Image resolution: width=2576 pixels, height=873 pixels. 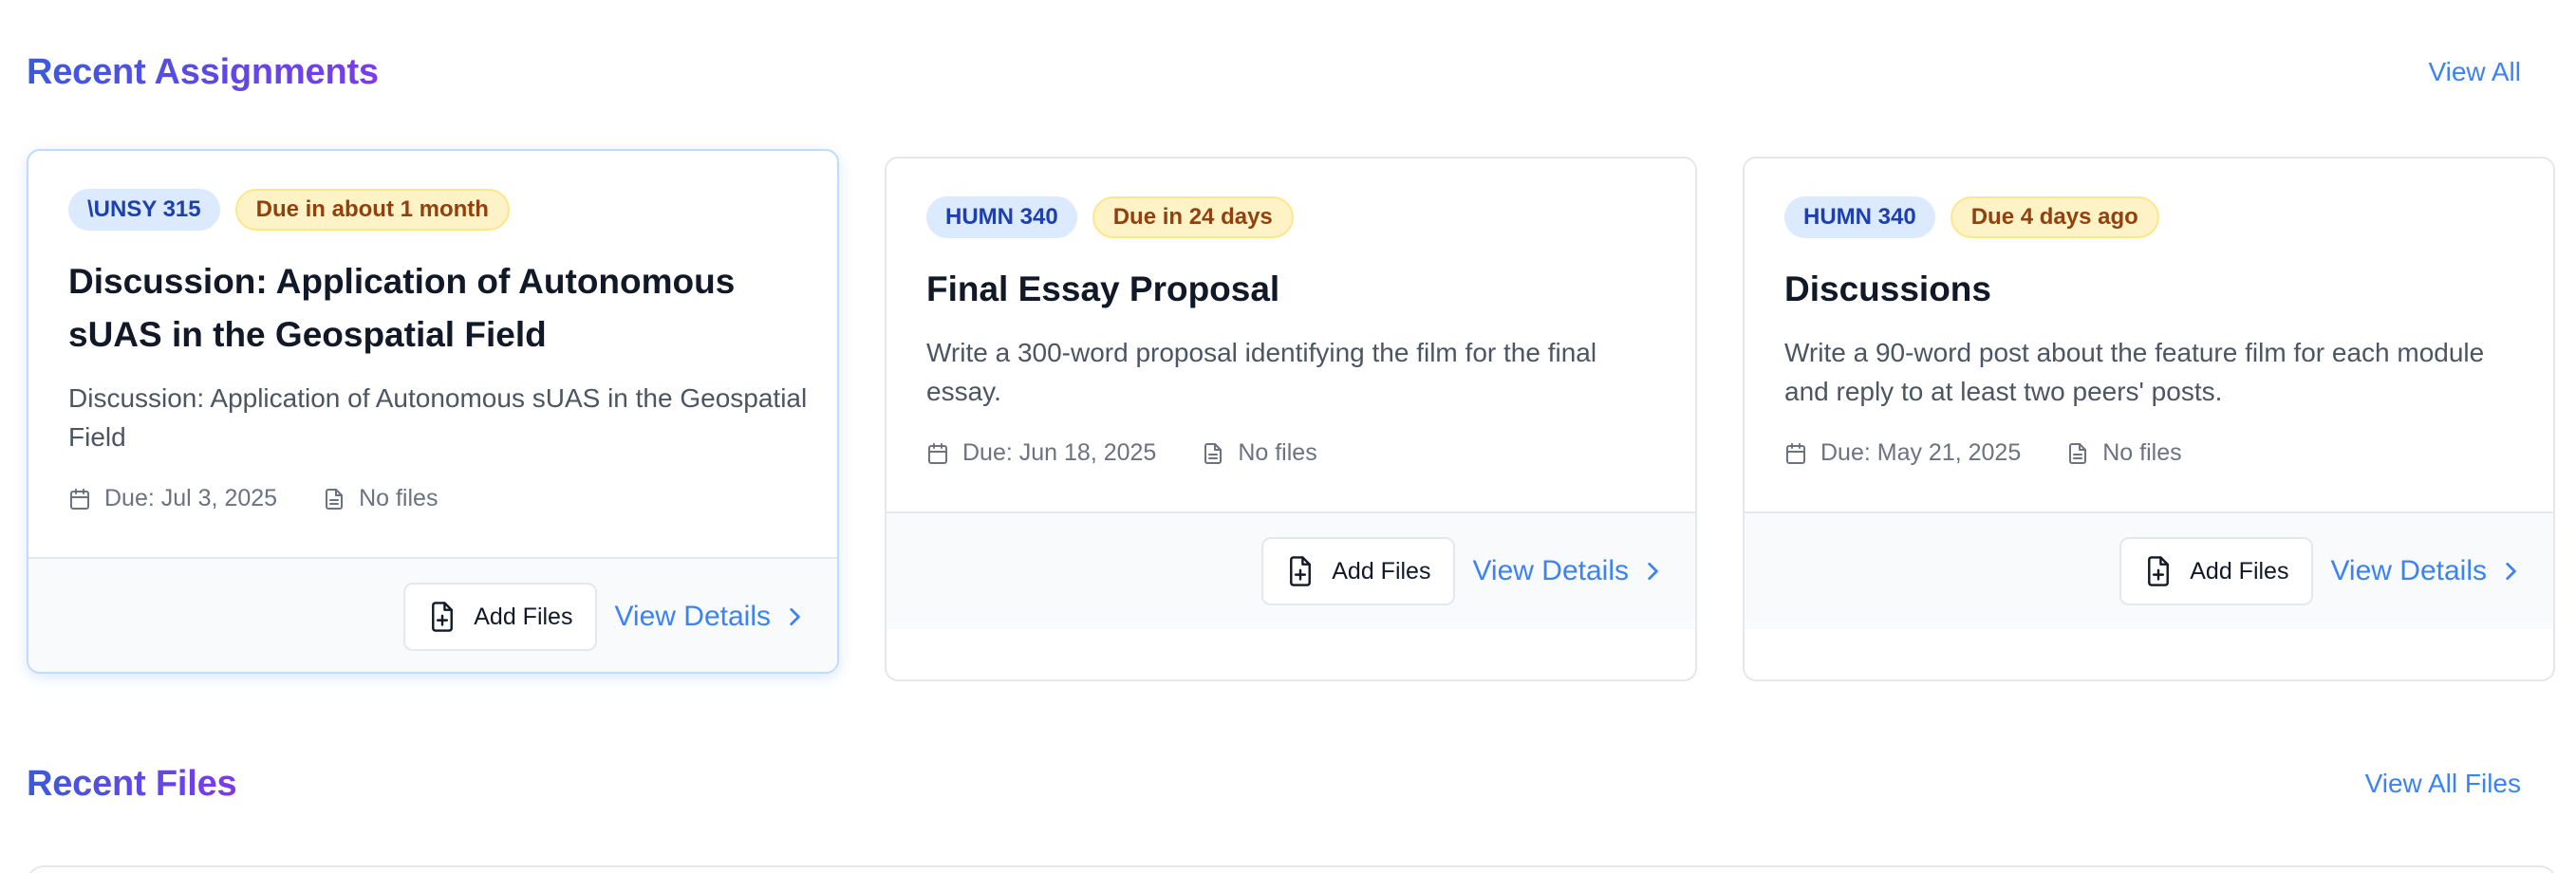 What do you see at coordinates (1288, 72) in the screenshot?
I see `recent-assignments-header: Recent Assignments View All` at bounding box center [1288, 72].